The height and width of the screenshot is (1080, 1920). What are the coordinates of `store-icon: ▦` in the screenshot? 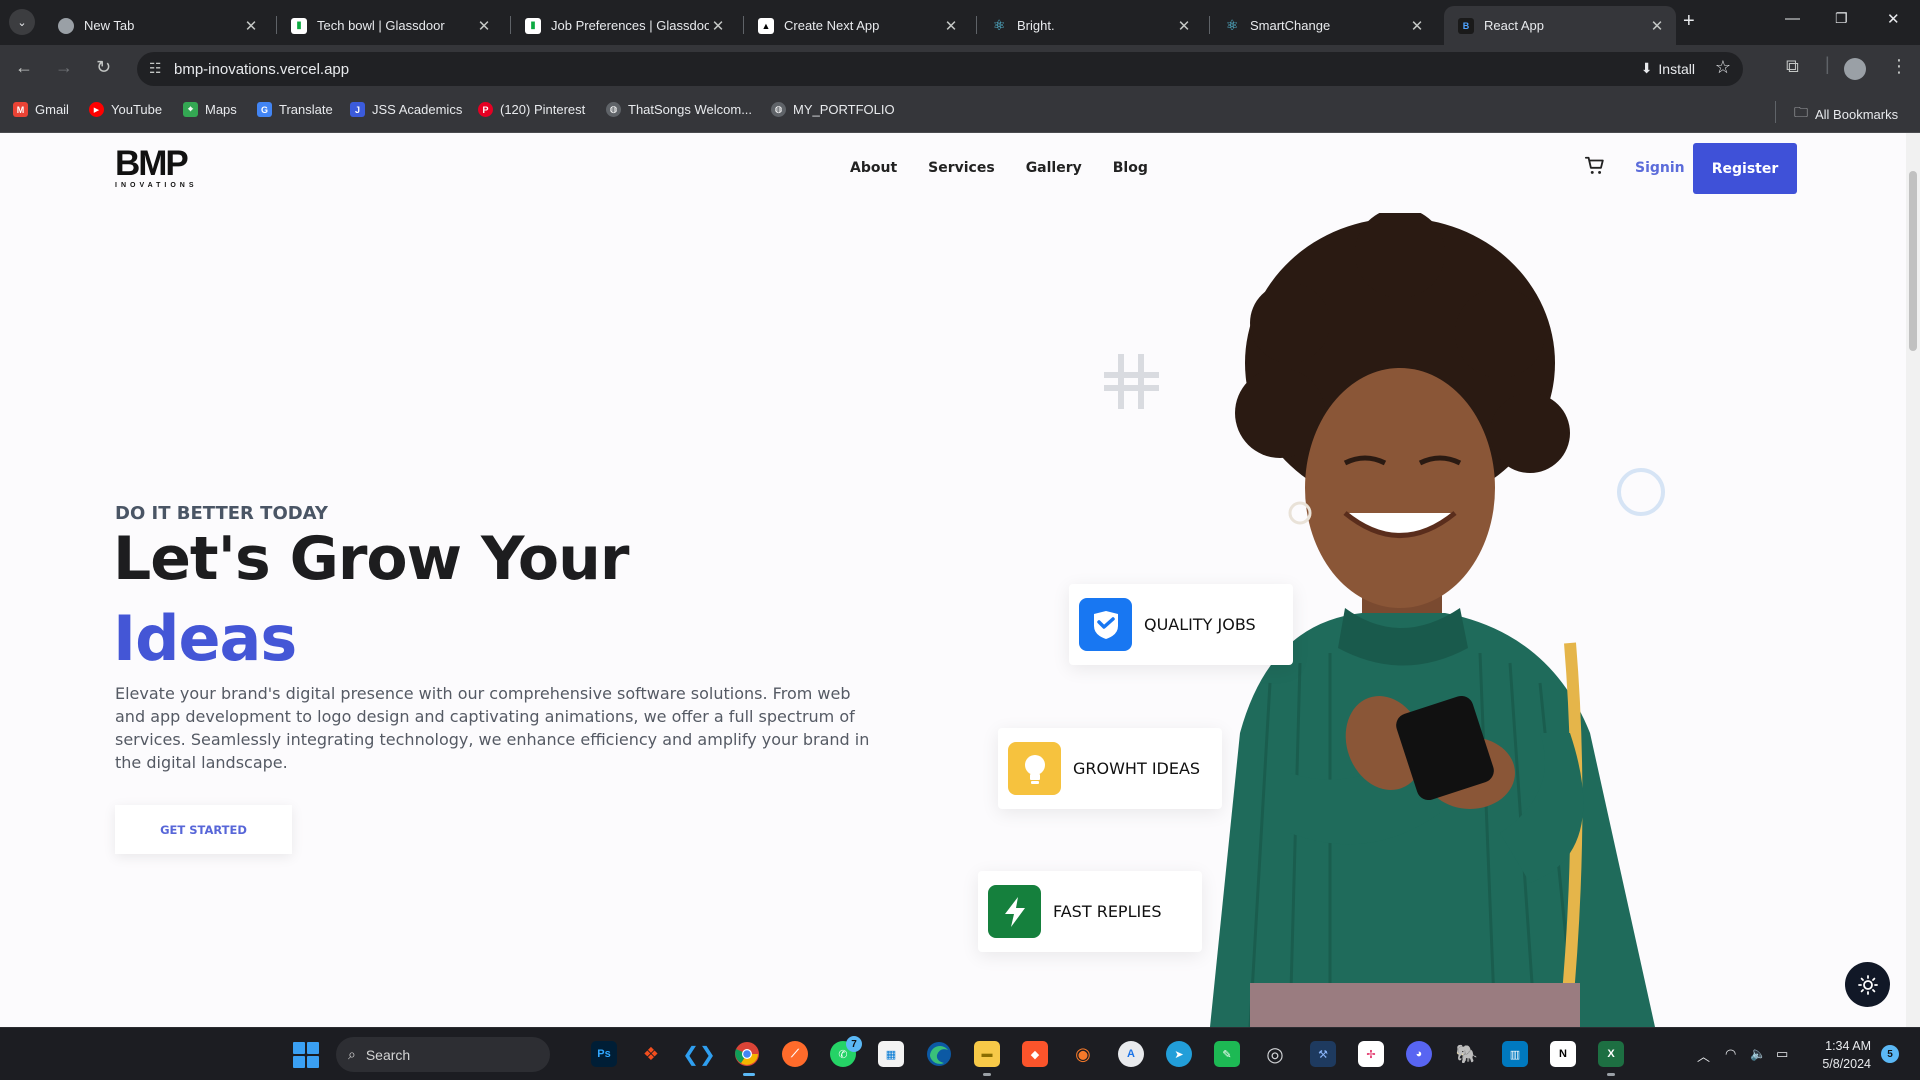 It's located at (891, 1054).